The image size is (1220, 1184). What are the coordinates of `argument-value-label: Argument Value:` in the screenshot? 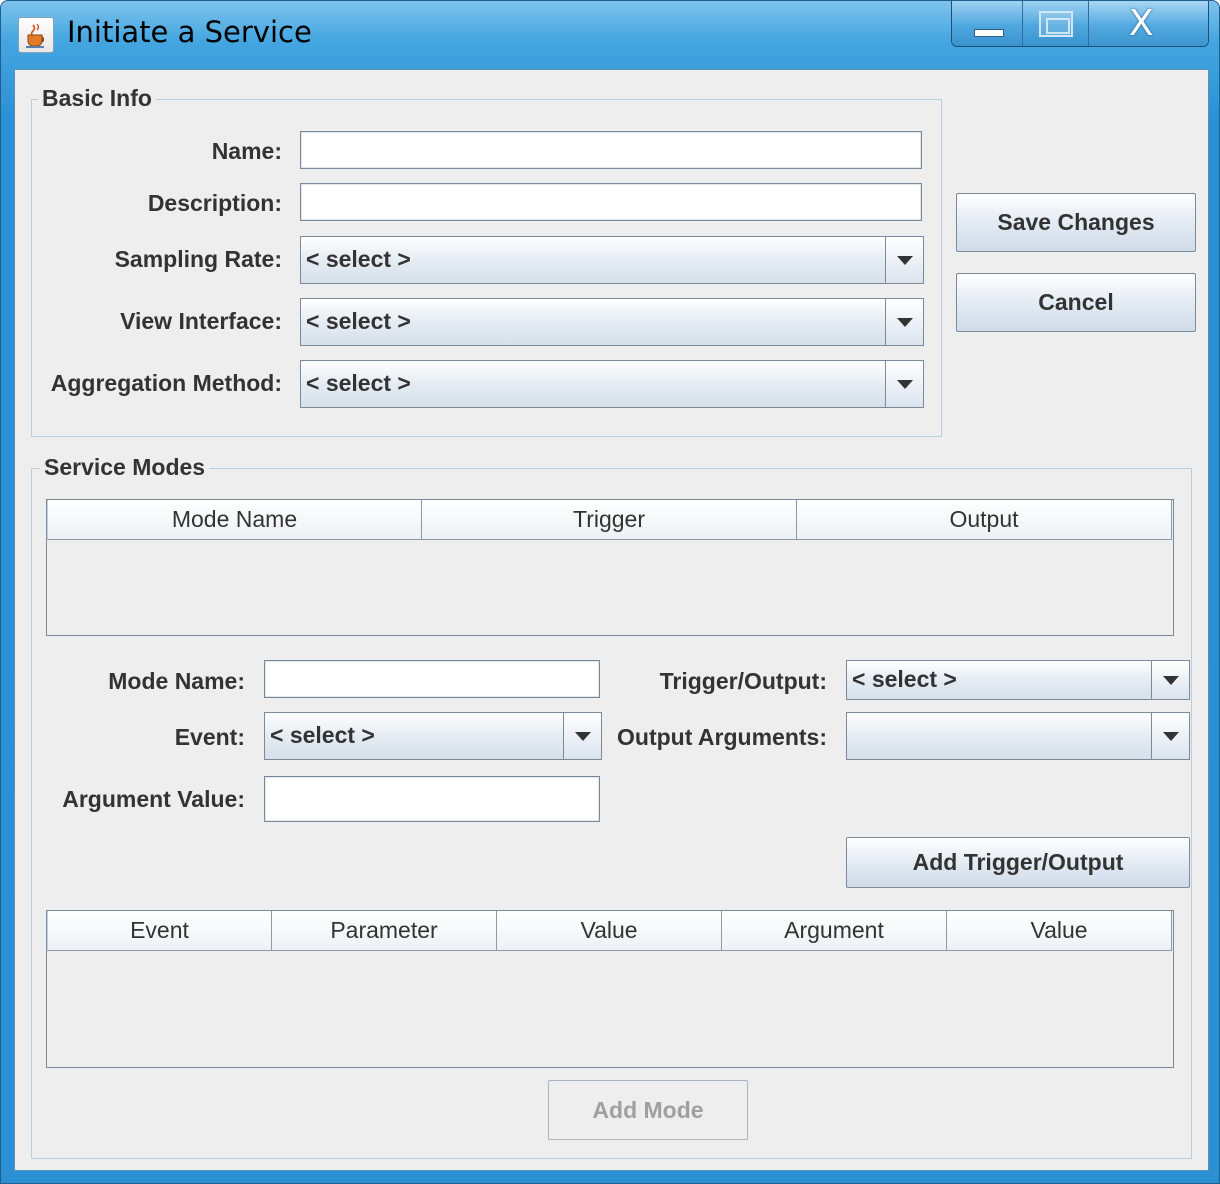 It's located at (153, 799).